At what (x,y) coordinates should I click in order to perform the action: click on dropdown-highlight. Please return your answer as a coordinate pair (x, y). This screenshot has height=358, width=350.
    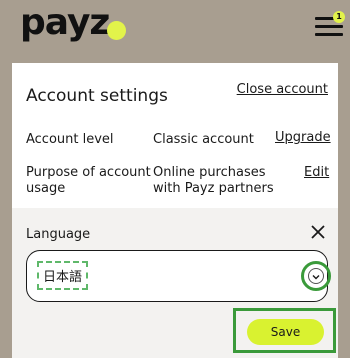
    Looking at the image, I should click on (316, 276).